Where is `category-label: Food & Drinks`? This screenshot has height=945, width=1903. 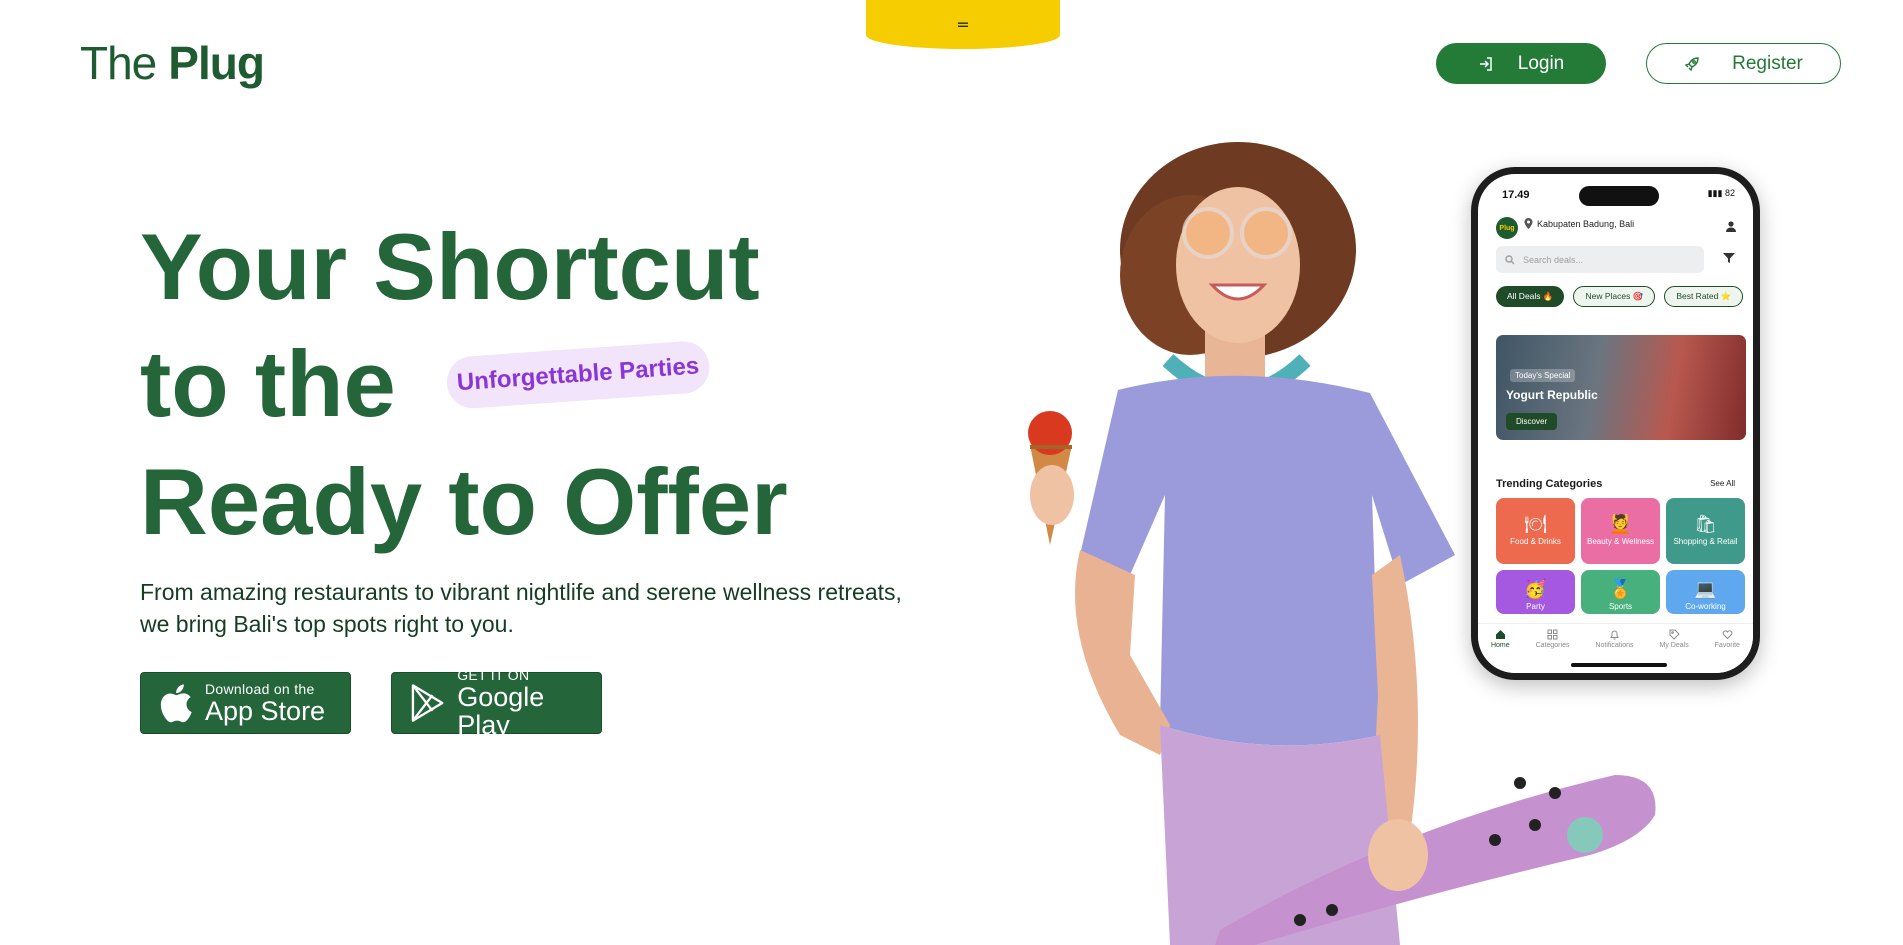 category-label: Food & Drinks is located at coordinates (1535, 541).